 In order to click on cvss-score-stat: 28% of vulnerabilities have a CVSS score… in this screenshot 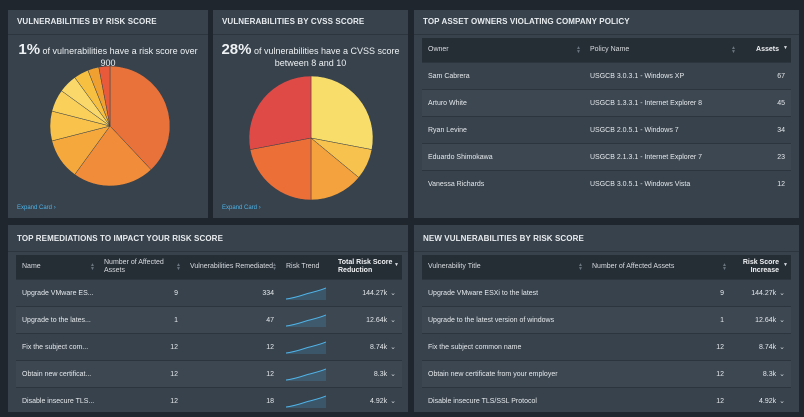, I will do `click(310, 55)`.